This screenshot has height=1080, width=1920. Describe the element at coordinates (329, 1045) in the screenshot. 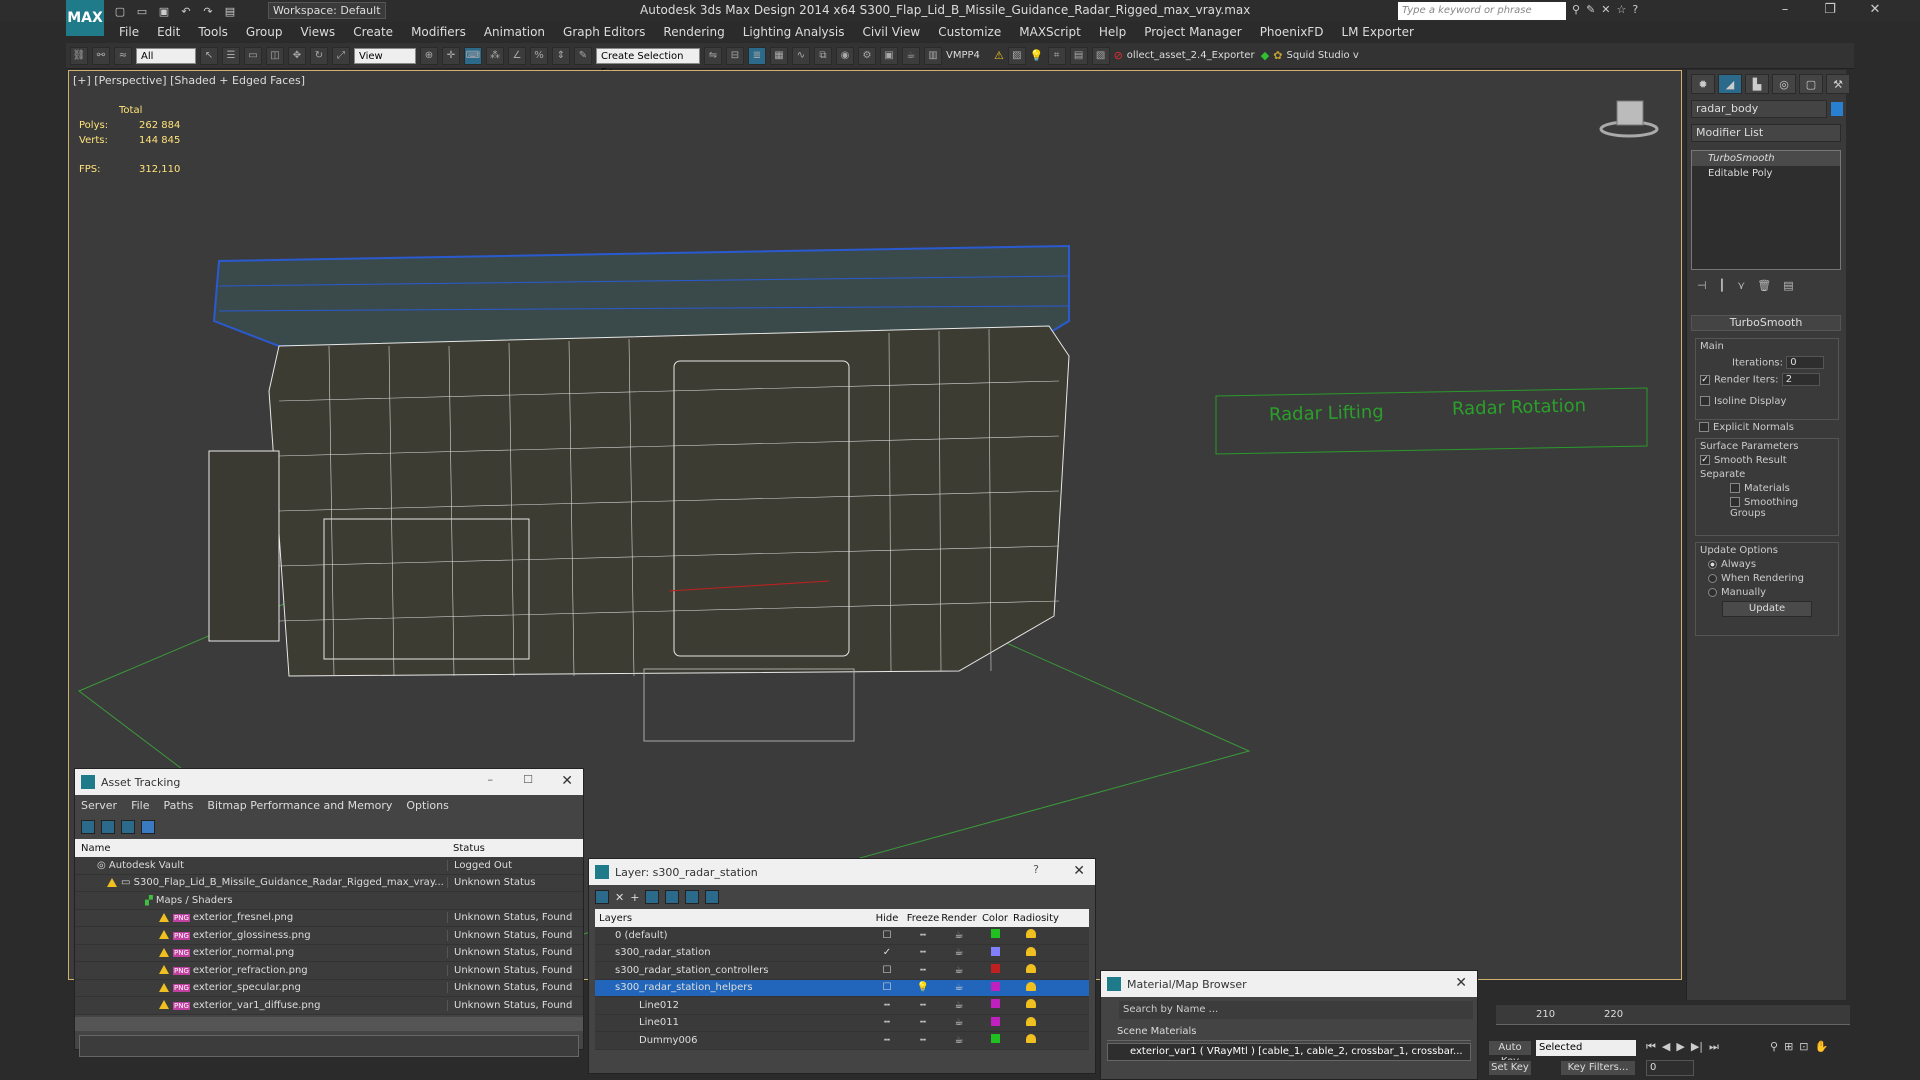

I see `asset-path-field` at that location.